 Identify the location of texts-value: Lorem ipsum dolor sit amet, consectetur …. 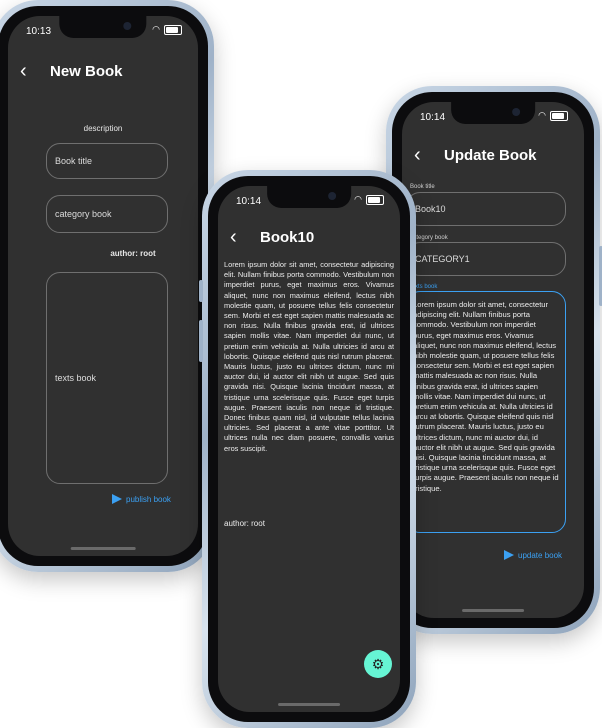
(486, 396).